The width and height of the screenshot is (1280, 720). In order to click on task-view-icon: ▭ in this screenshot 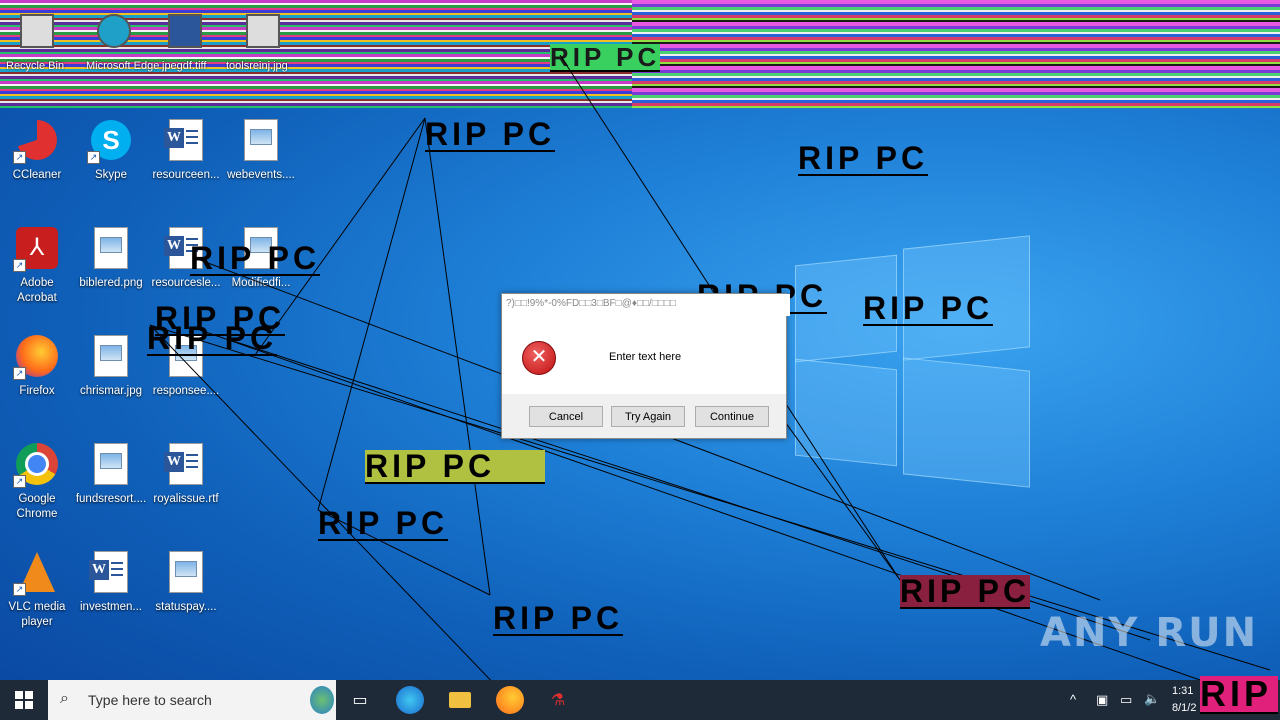, I will do `click(360, 700)`.